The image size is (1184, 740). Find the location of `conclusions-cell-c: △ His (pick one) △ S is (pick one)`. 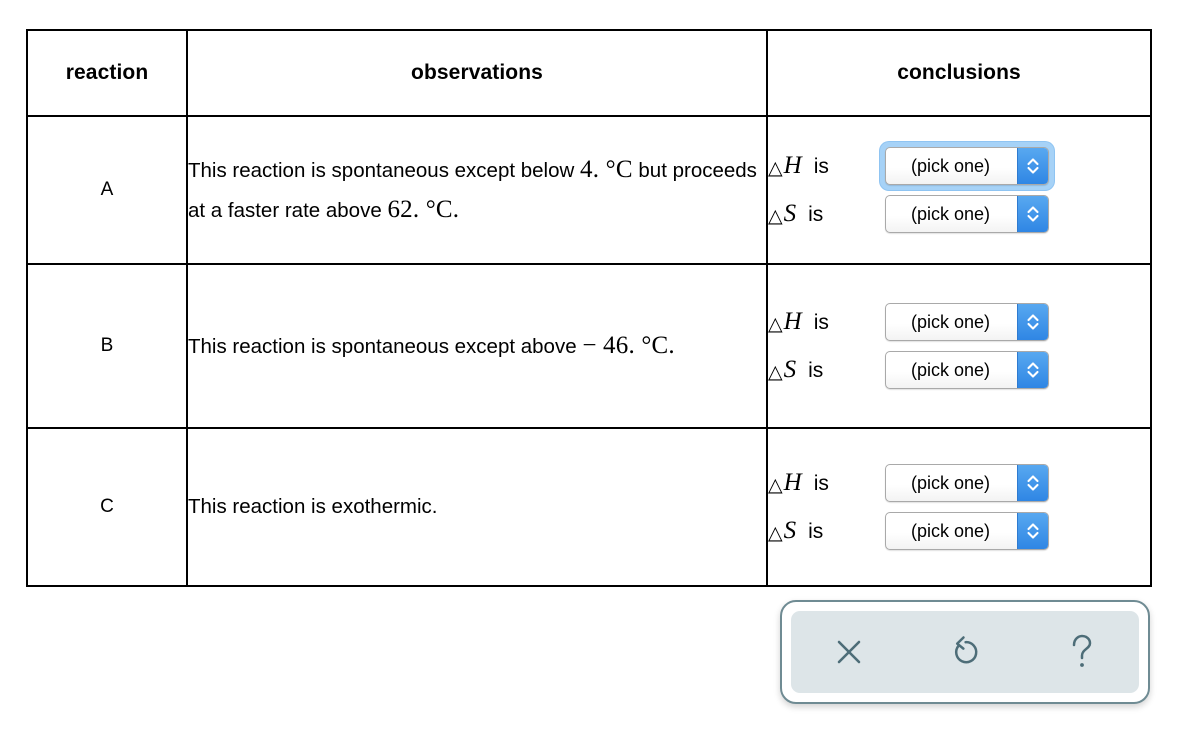

conclusions-cell-c: △ His (pick one) △ S is (pick one) is located at coordinates (959, 507).